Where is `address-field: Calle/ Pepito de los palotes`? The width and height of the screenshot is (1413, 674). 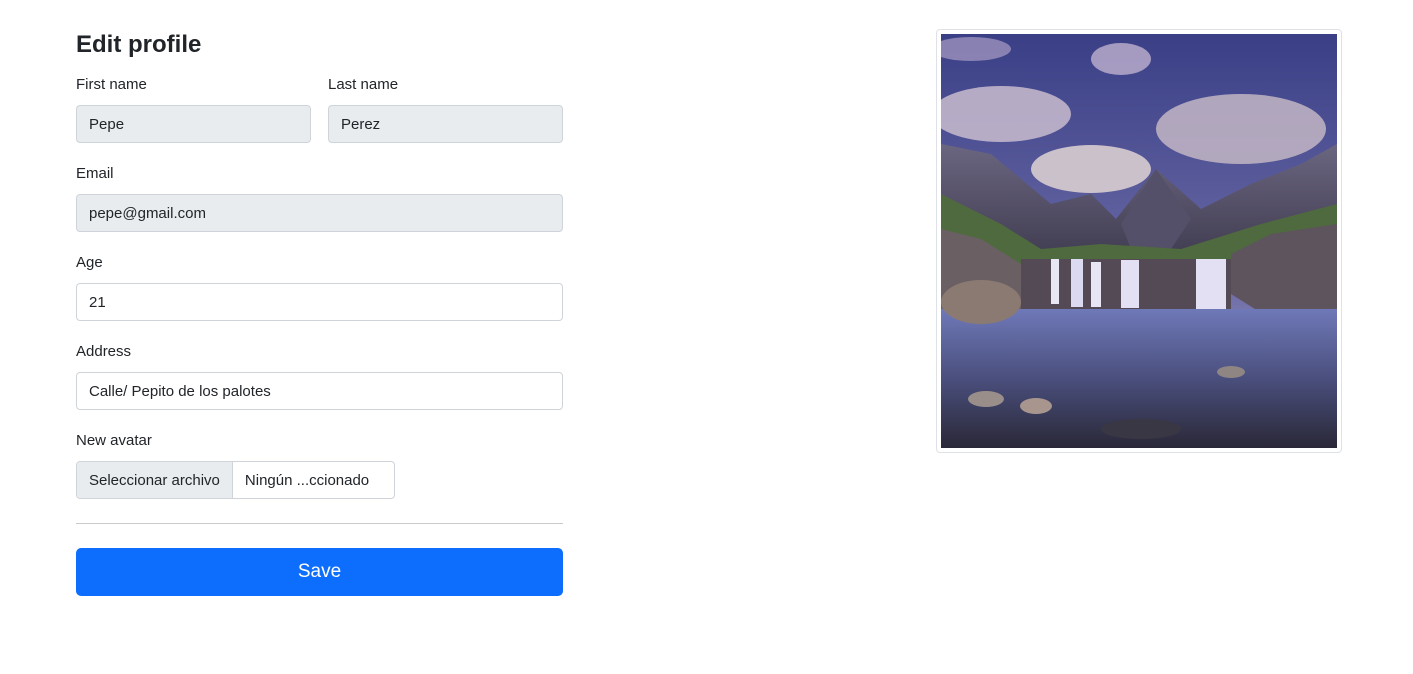
address-field: Calle/ Pepito de los palotes is located at coordinates (319, 391).